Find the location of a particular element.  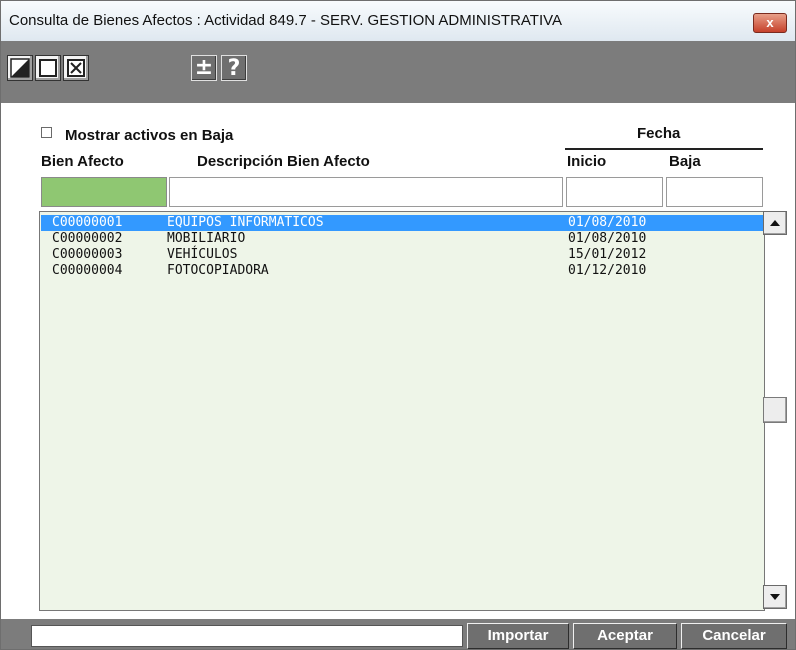

edit-icon is located at coordinates (20, 68).